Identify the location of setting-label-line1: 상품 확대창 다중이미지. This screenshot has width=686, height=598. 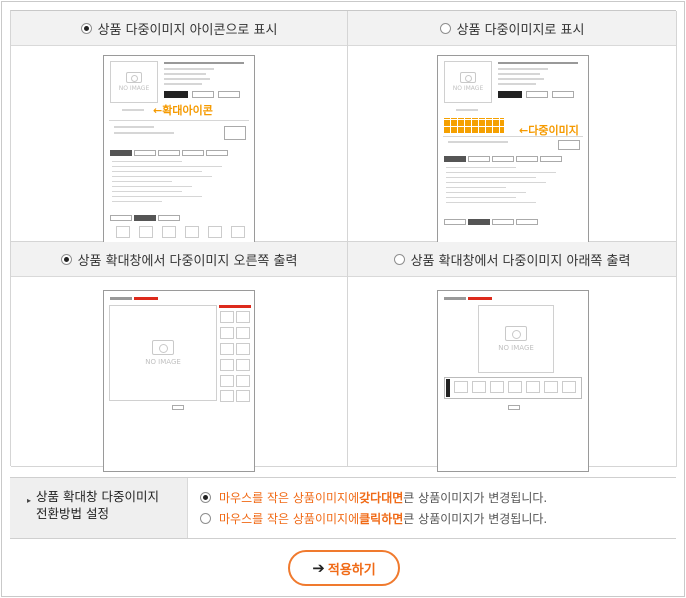
(97, 496).